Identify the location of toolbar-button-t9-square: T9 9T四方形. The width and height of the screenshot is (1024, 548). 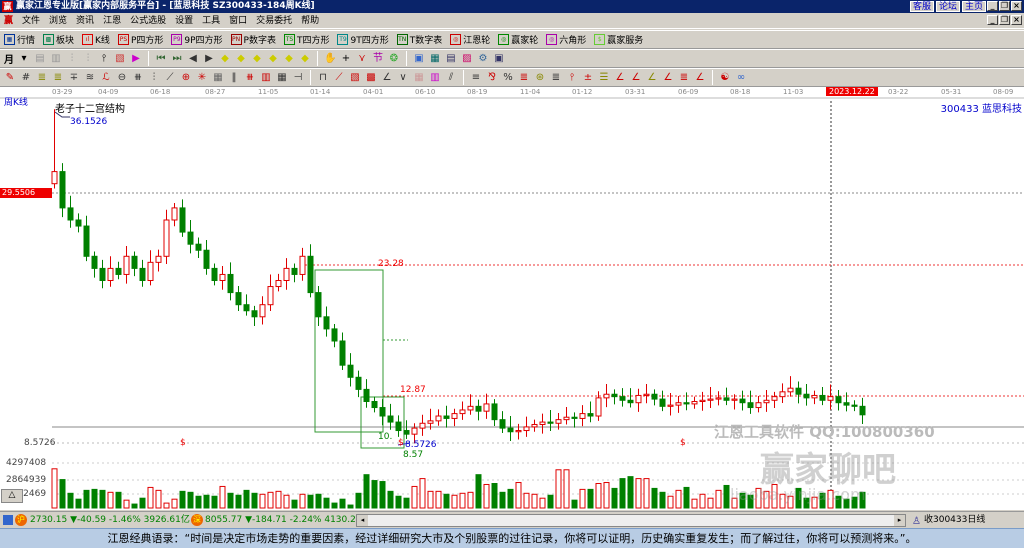
(363, 39).